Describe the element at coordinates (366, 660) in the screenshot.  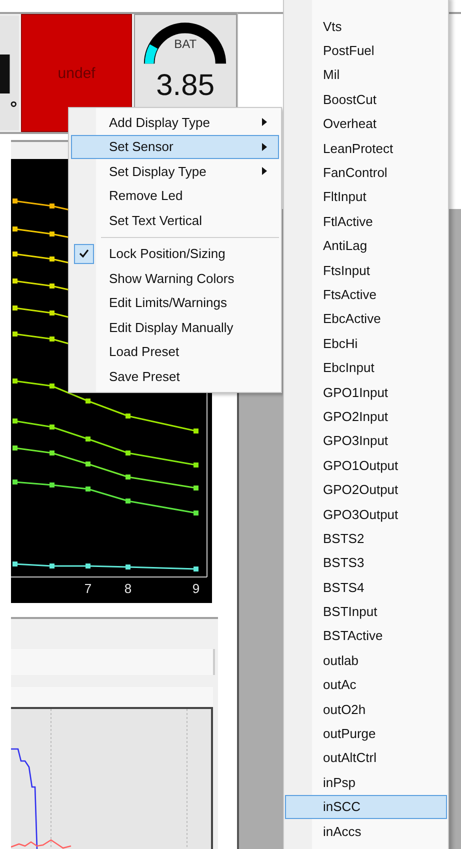
I see `menu-item: outlab` at that location.